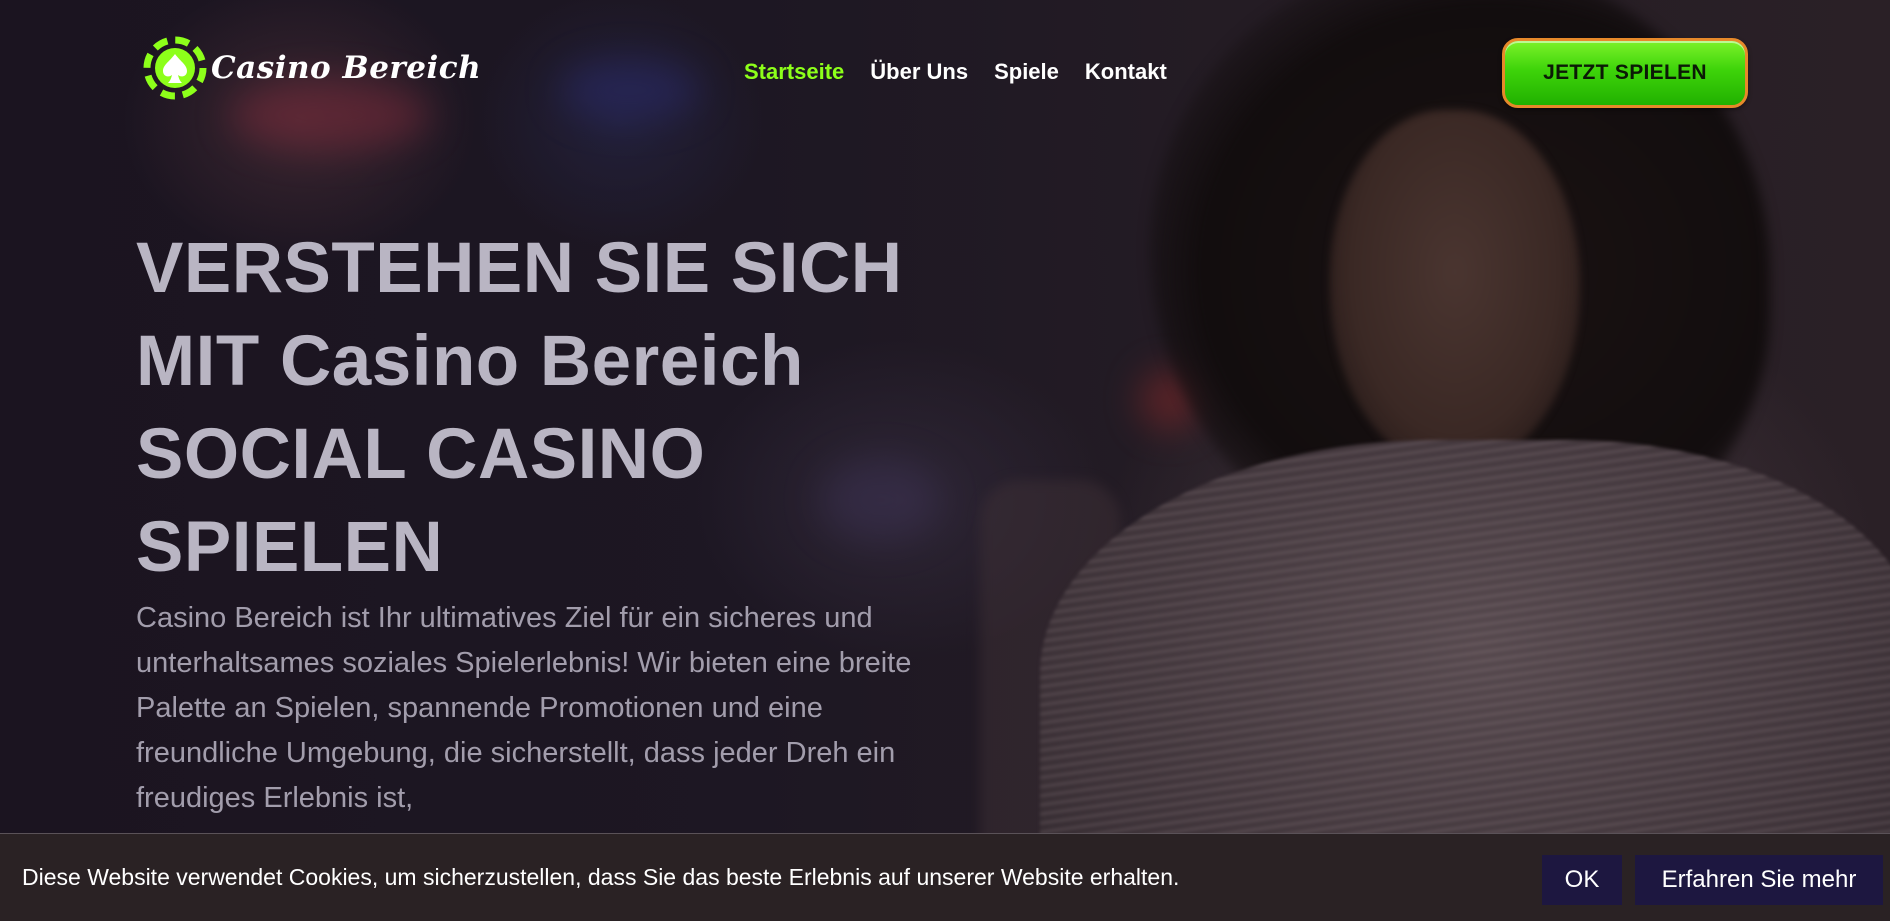 The width and height of the screenshot is (1890, 921). Describe the element at coordinates (1455, 290) in the screenshot. I see `bg-figure-face` at that location.